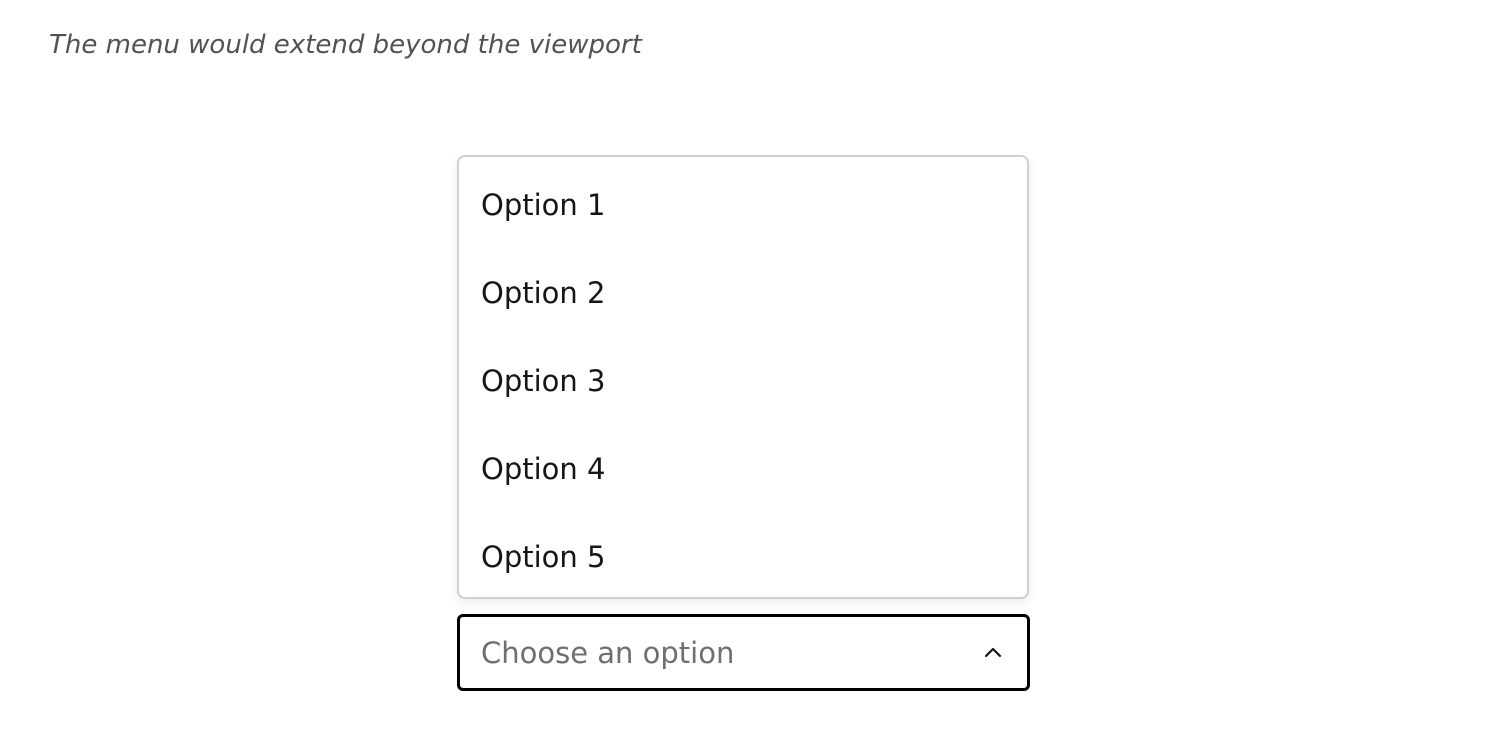 This screenshot has height=745, width=1488. I want to click on select-field: Choose an option, so click(743, 652).